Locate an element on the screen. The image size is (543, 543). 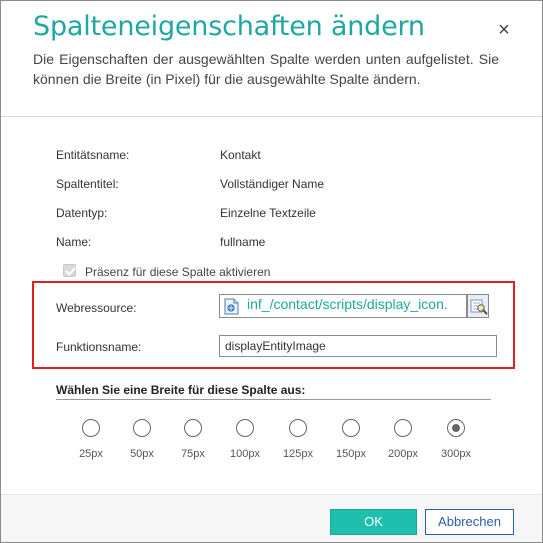
lookup-search-icon is located at coordinates (479, 307).